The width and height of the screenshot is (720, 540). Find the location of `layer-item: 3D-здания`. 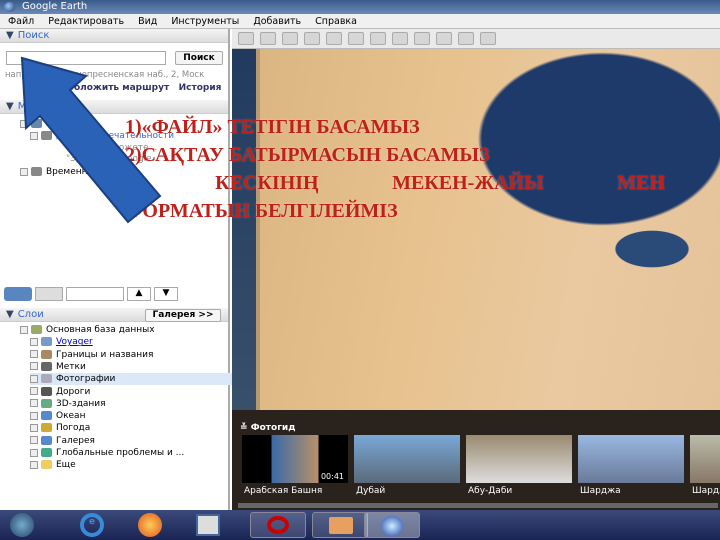

layer-item: 3D-здания is located at coordinates (145, 404).